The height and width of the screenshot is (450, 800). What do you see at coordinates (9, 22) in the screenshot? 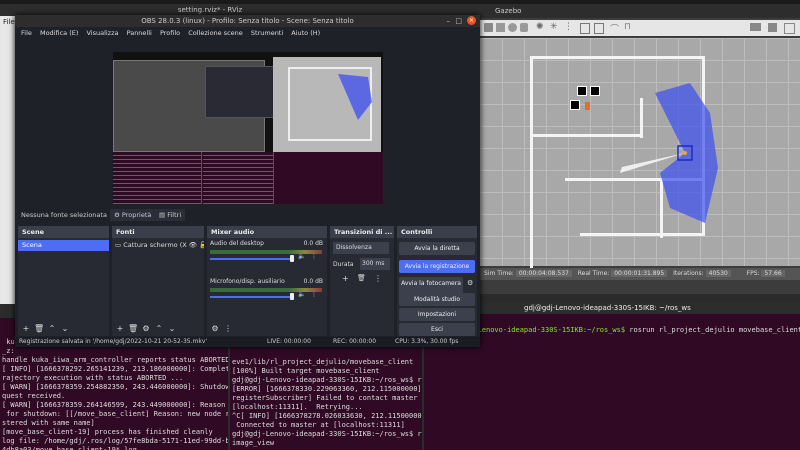
I see `rviz-side-label: File` at bounding box center [9, 22].